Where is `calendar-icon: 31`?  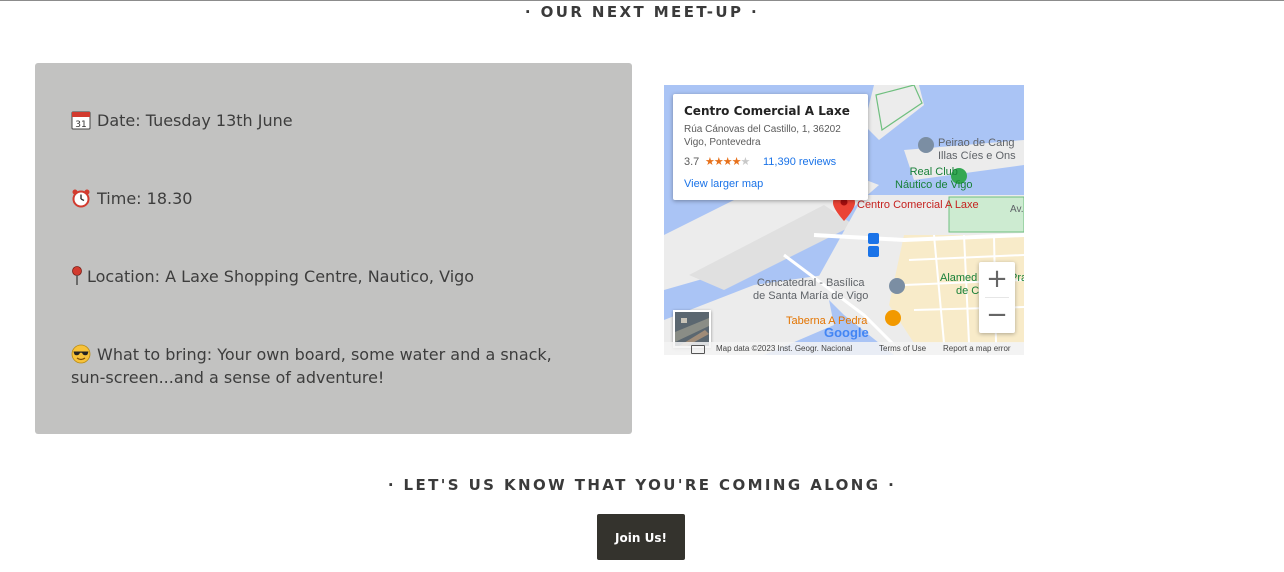 calendar-icon: 31 is located at coordinates (81, 120).